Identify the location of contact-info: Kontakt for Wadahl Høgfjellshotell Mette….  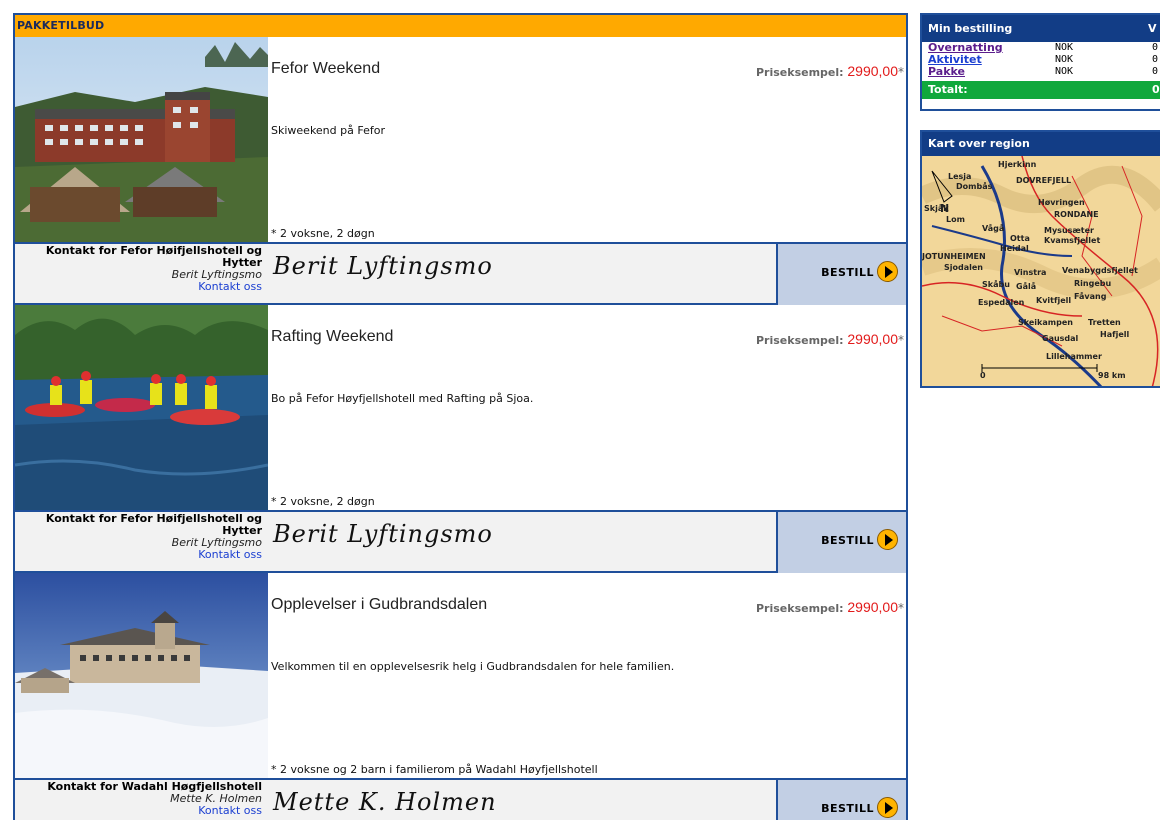
(138, 799).